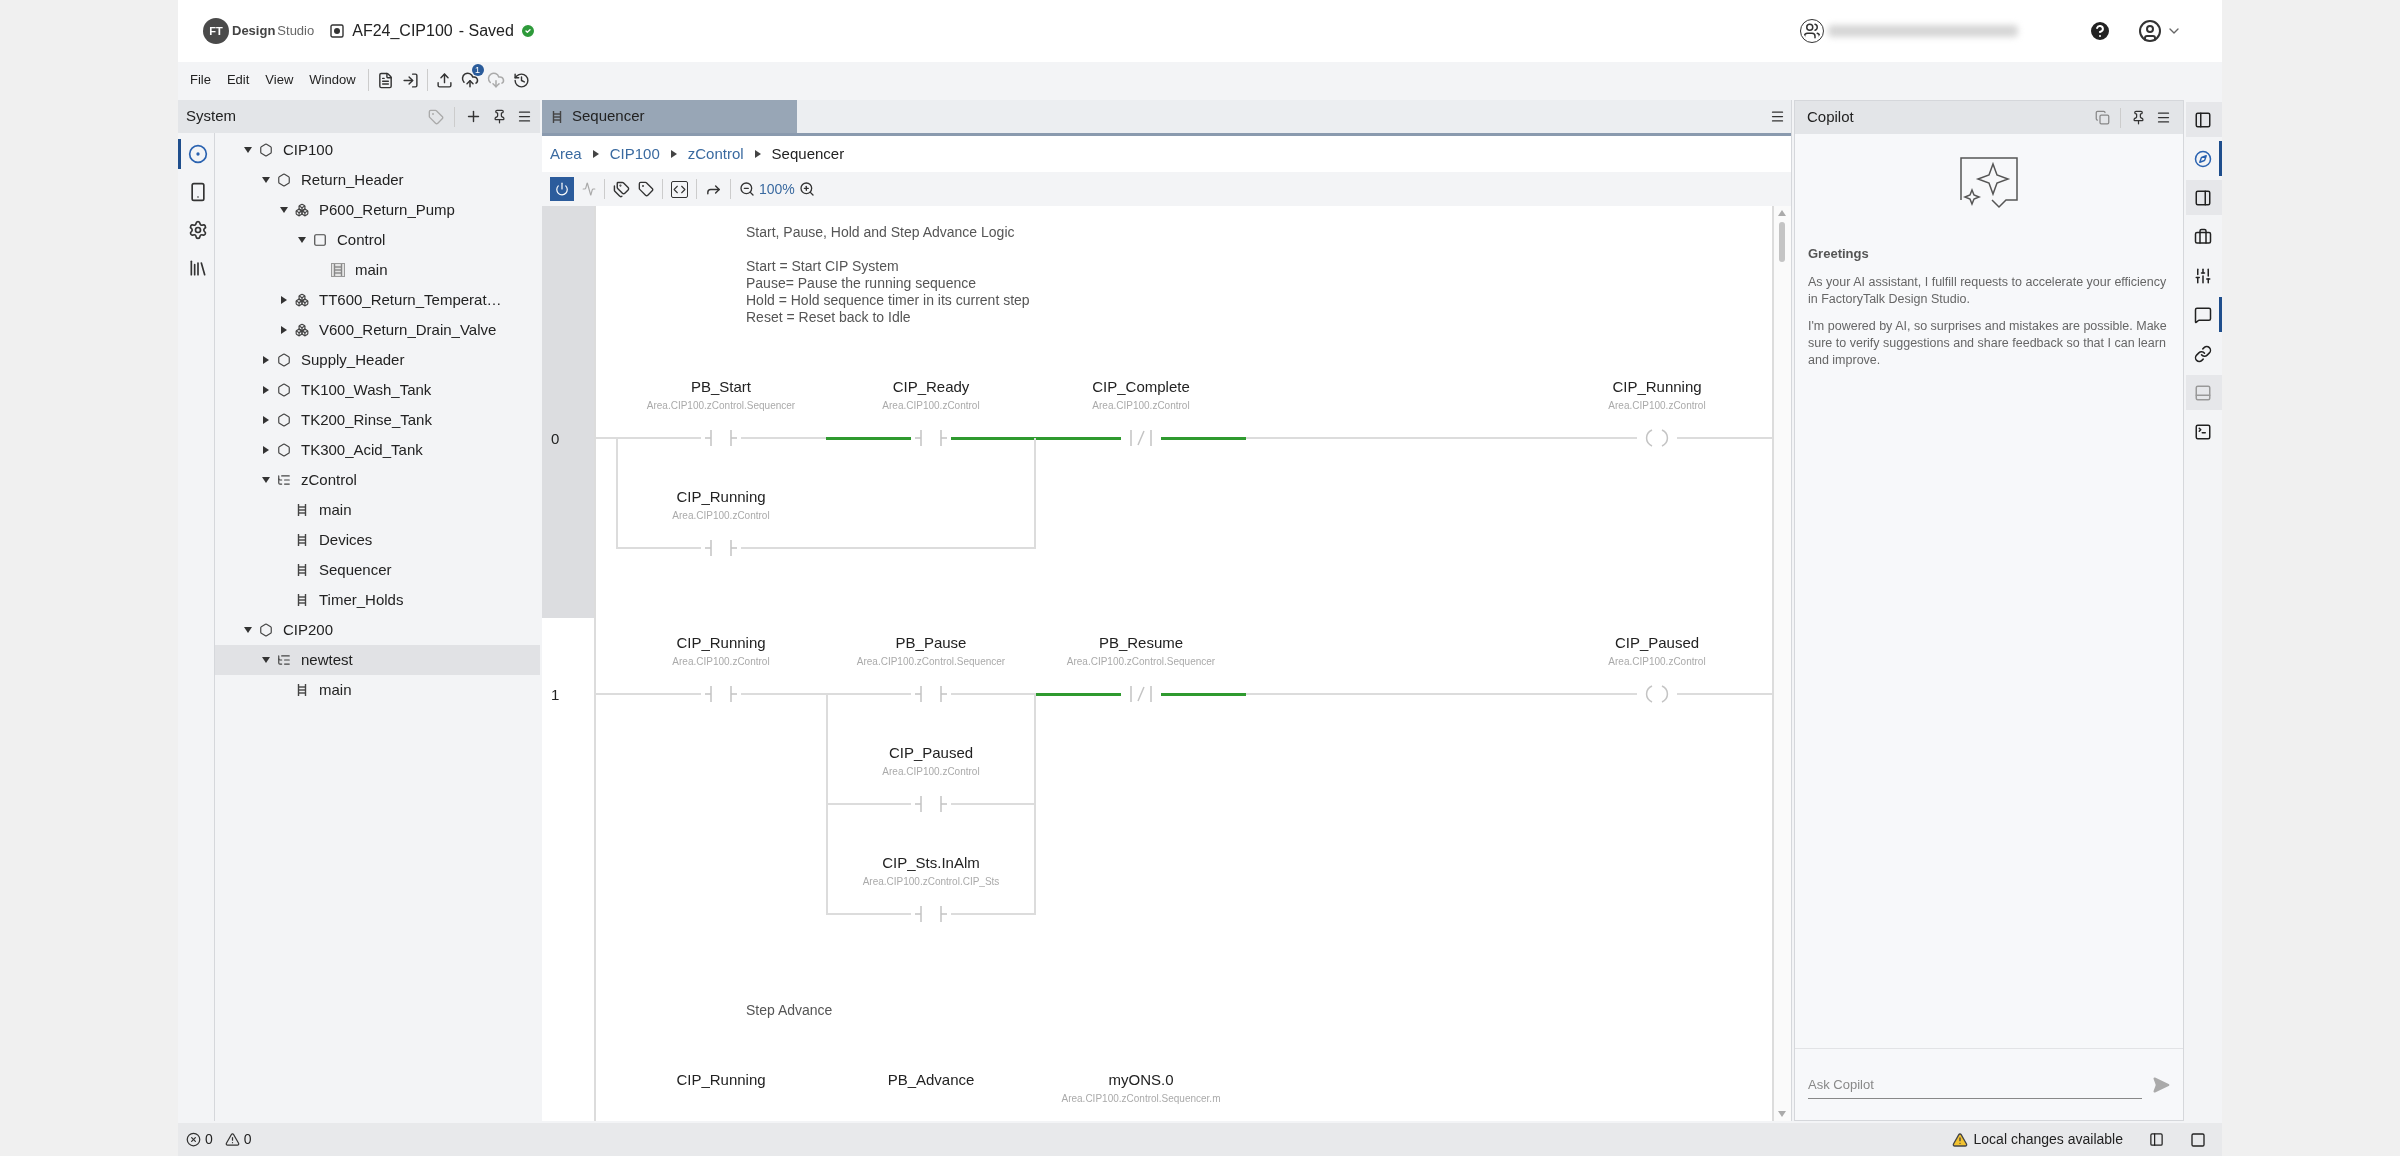 The image size is (2400, 1156). Describe the element at coordinates (377, 330) in the screenshot. I see `tree-item: V600_Return_Drain_Valve` at that location.